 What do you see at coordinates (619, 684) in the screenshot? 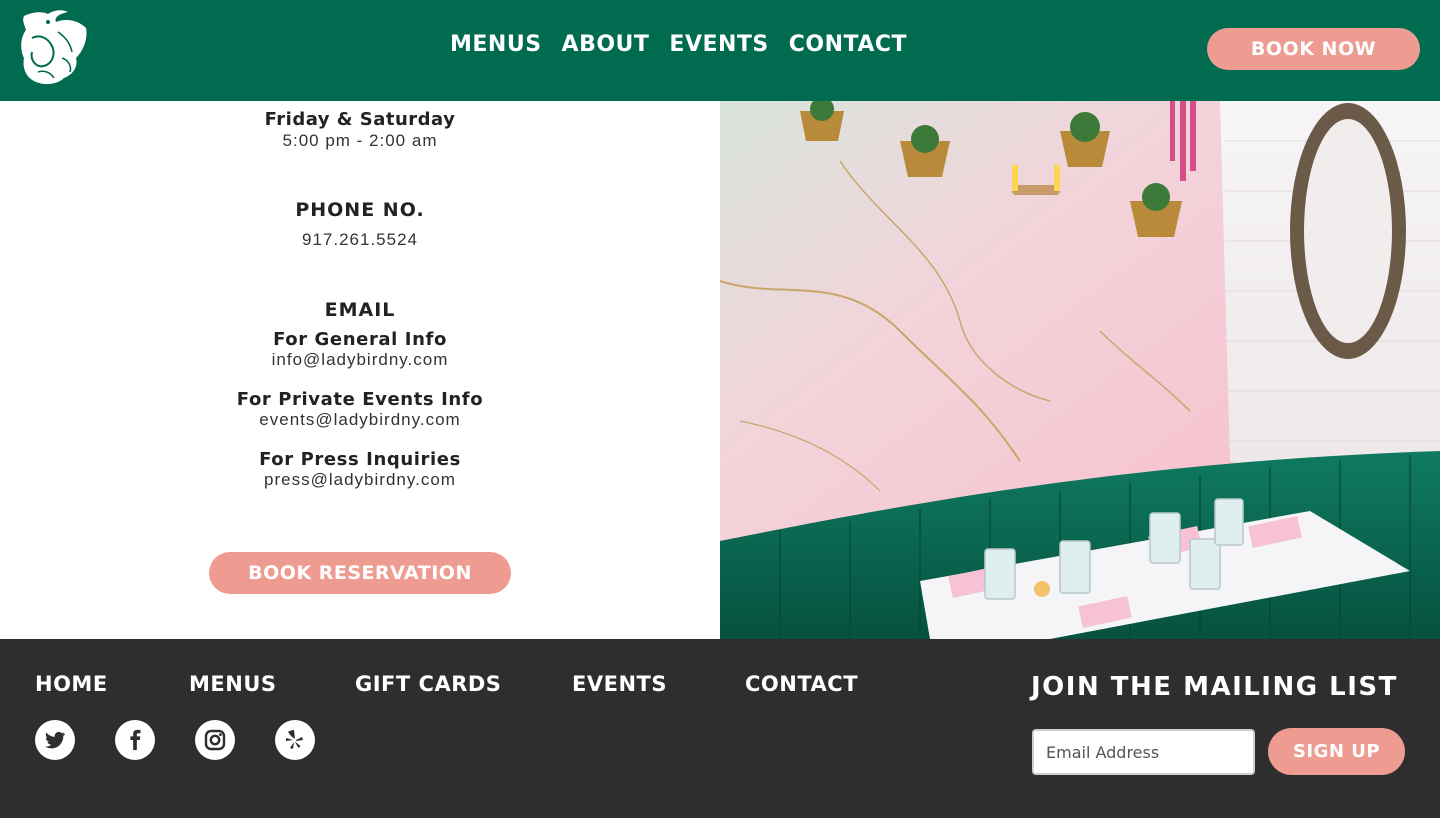
I see `footer-link-events: EVENTS` at bounding box center [619, 684].